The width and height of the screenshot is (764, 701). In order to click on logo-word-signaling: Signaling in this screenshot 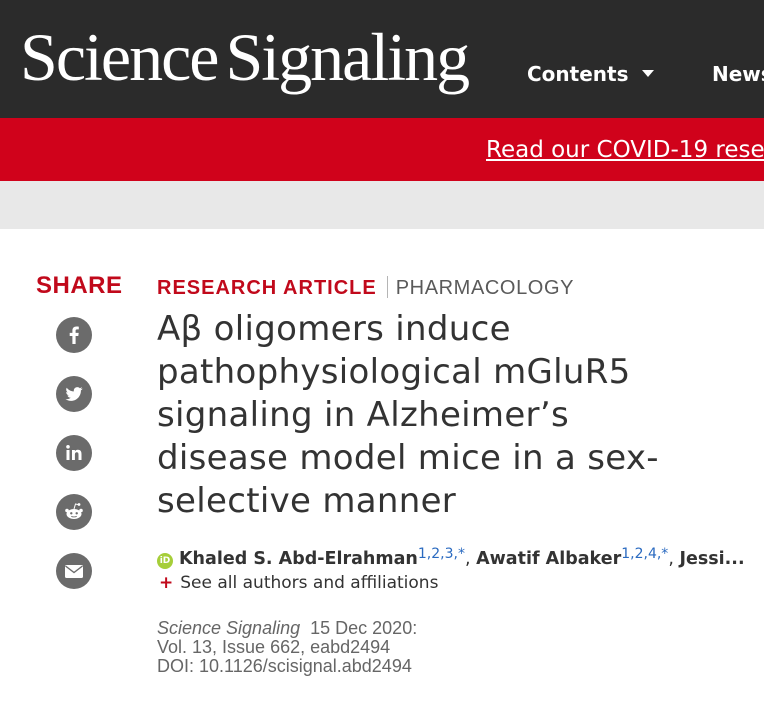, I will do `click(347, 57)`.